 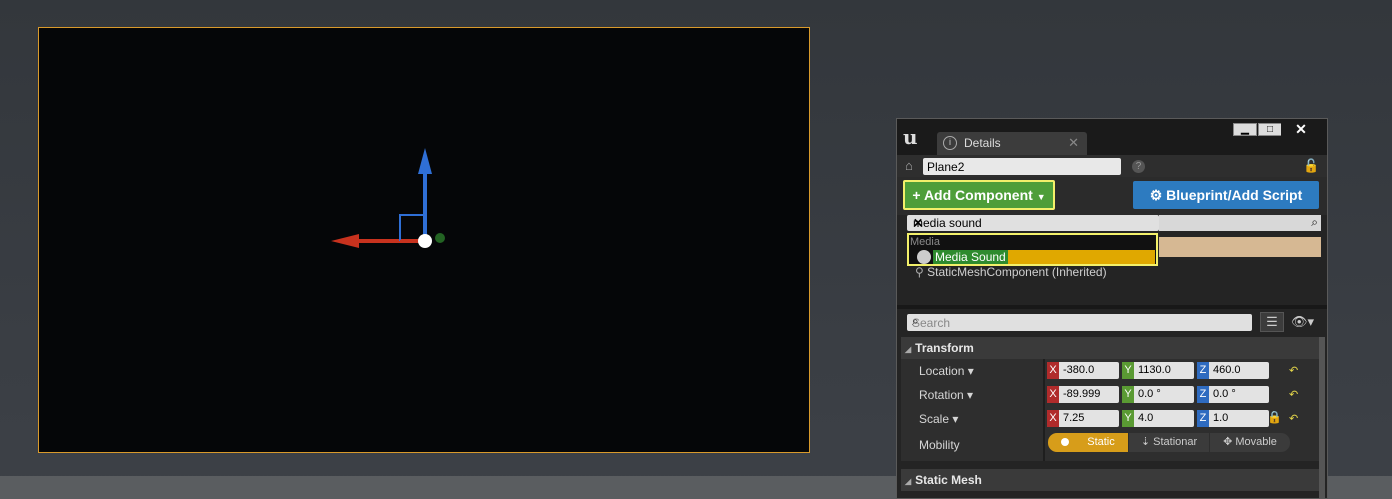 I want to click on section-transform: ◢ Transform, so click(x=1110, y=348).